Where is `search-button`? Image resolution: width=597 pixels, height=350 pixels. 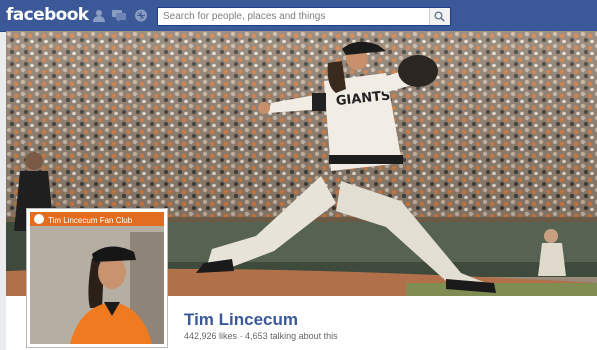 search-button is located at coordinates (439, 16).